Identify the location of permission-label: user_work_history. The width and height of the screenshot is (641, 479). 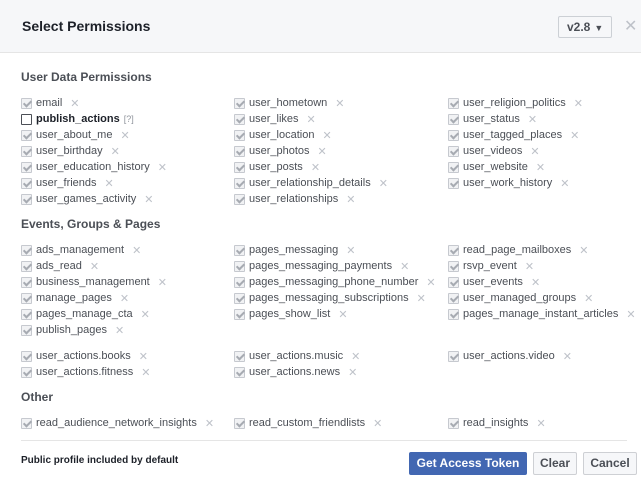
(507, 183).